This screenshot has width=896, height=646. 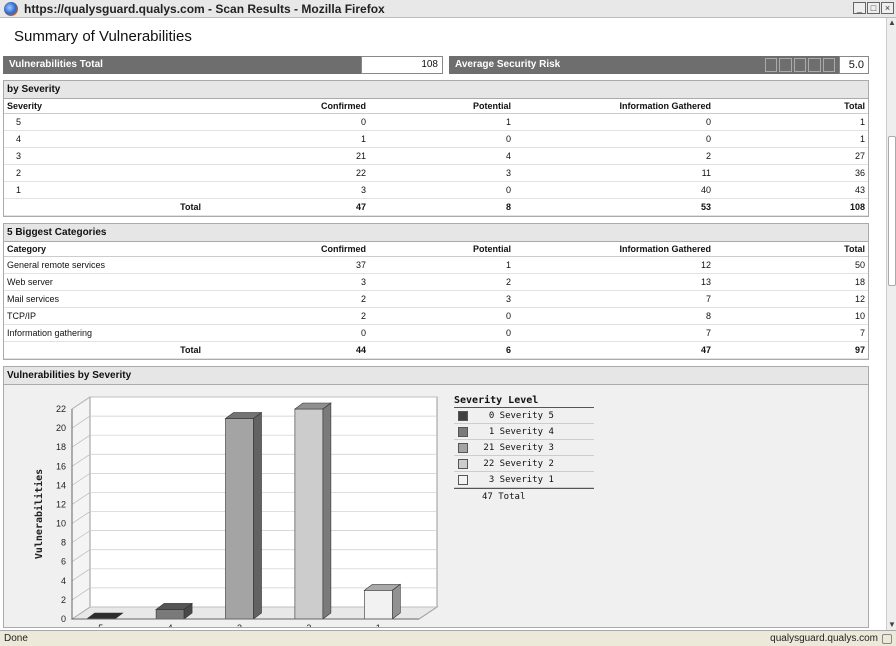 What do you see at coordinates (100, 625) in the screenshot?
I see `x-tick-label: 5` at bounding box center [100, 625].